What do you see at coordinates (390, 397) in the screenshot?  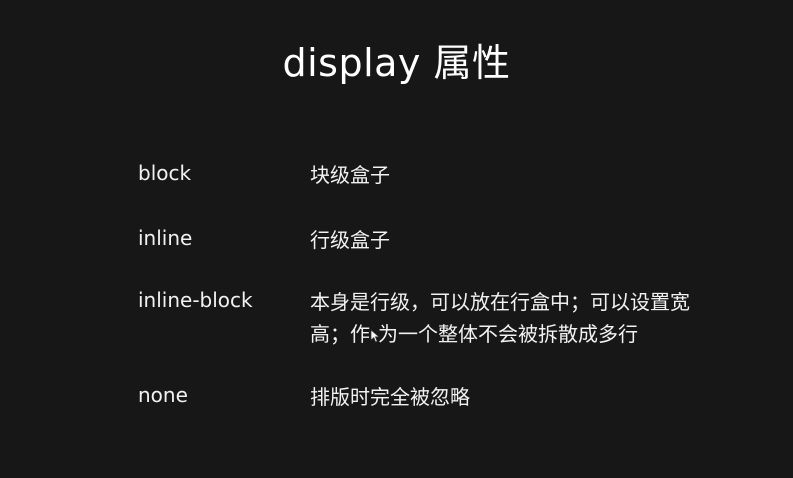 I see `display-description: 排版时完全被忽略` at bounding box center [390, 397].